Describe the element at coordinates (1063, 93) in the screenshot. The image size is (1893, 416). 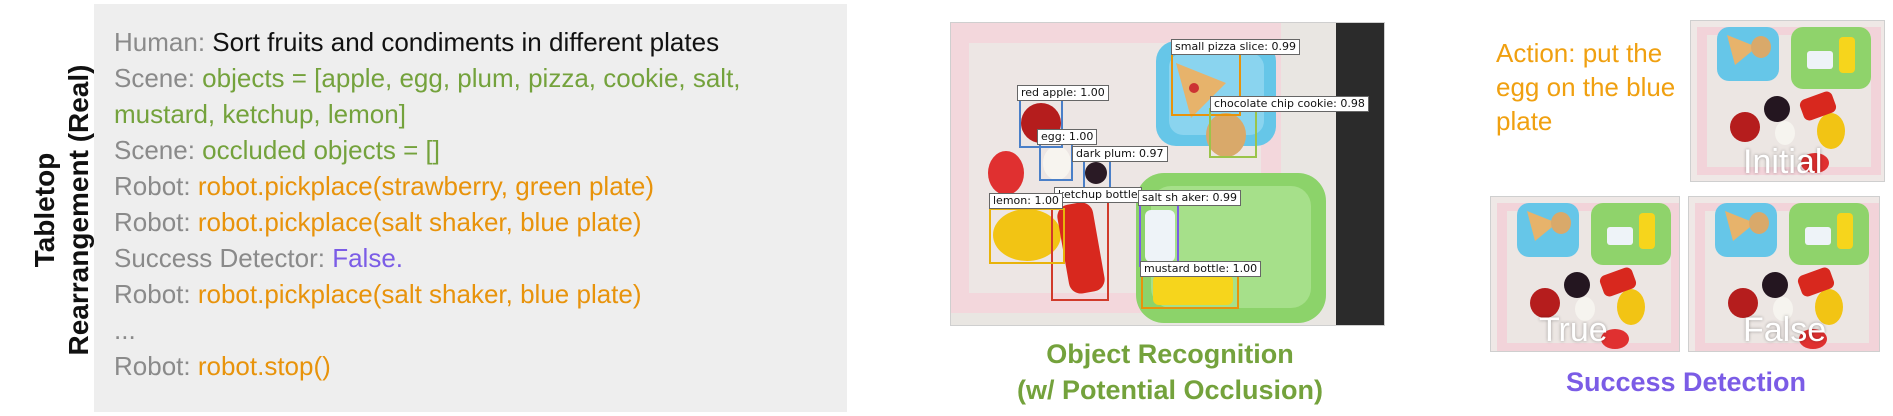
I see `detection-label: red apple: 1.00` at that location.